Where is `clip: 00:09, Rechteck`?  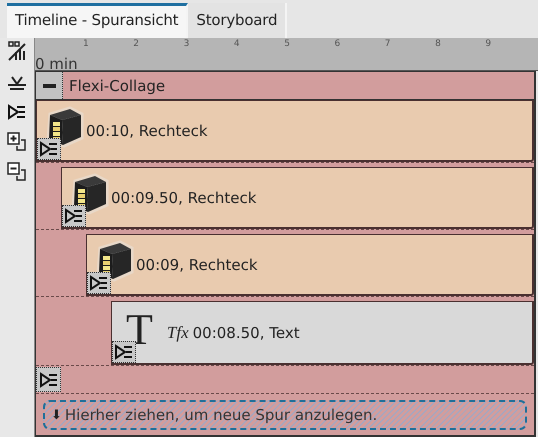 clip: 00:09, Rechteck is located at coordinates (310, 265).